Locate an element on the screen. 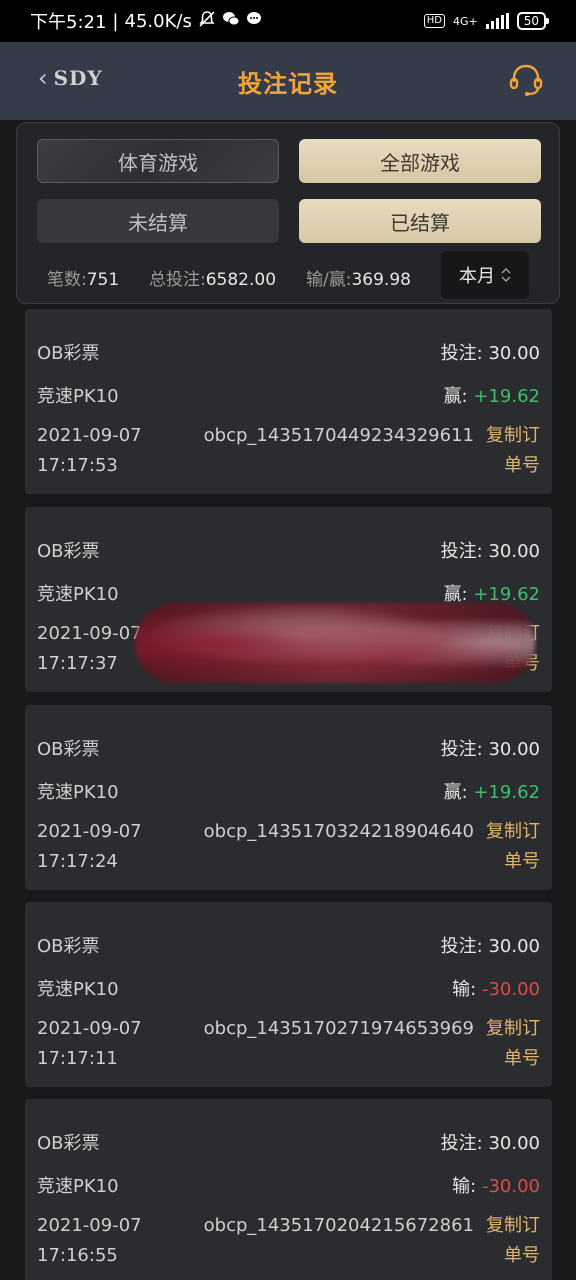 The image size is (576, 1280). app-header: ‹ SDY 投注记录 is located at coordinates (288, 81).